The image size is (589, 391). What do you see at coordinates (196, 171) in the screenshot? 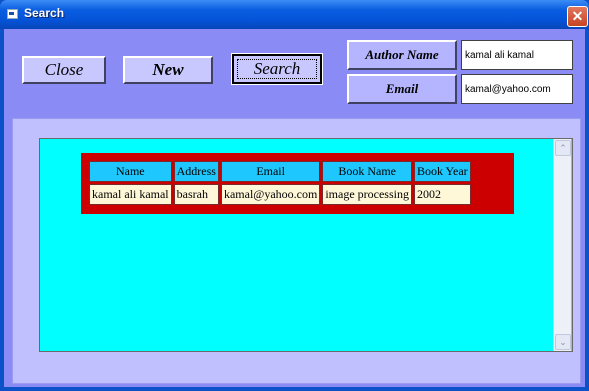
I see `column-header-address: Address` at bounding box center [196, 171].